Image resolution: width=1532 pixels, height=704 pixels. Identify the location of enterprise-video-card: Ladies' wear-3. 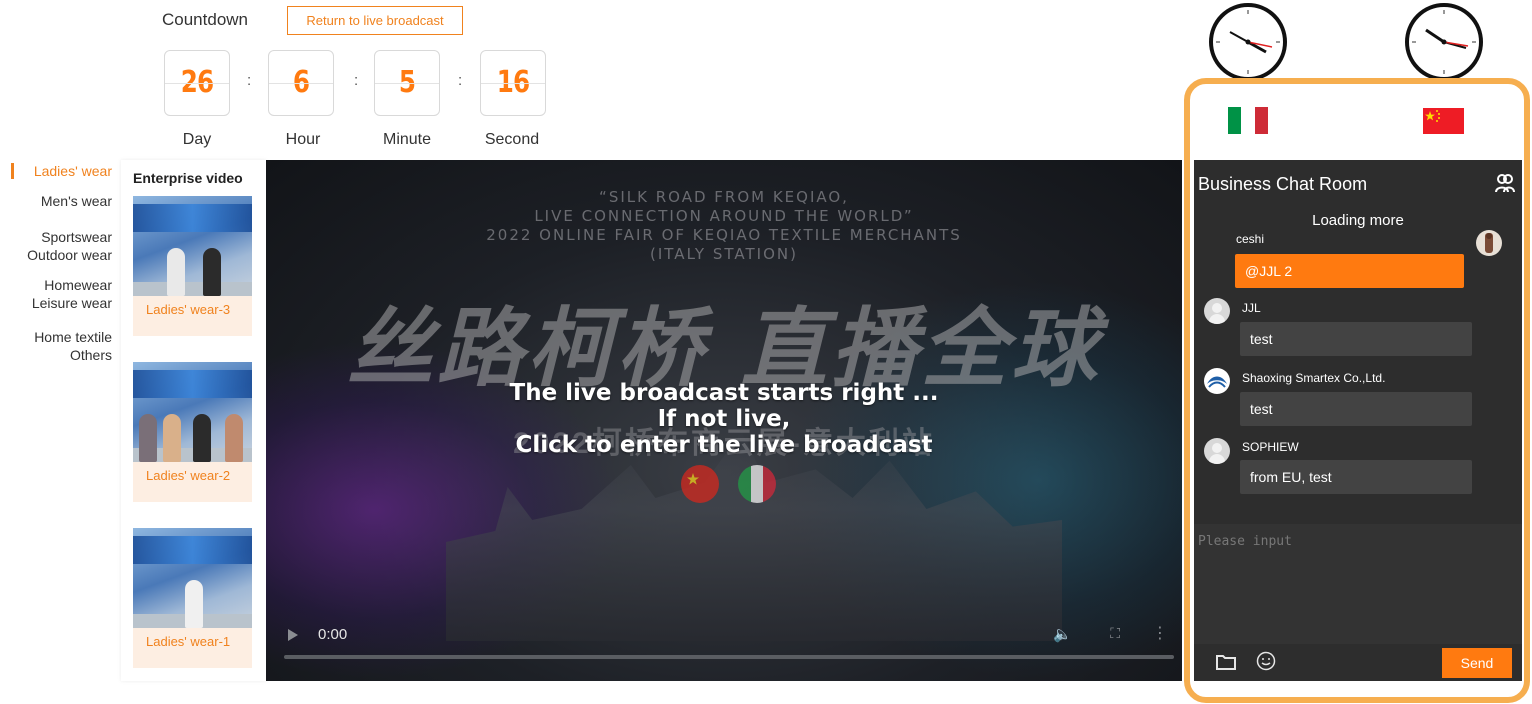
(192, 266).